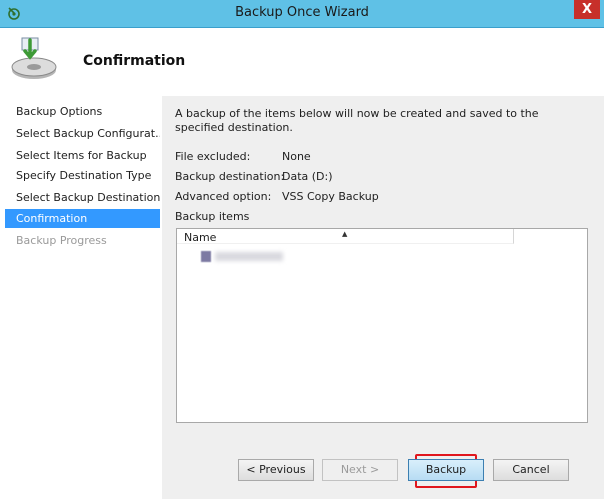 This screenshot has height=499, width=604. Describe the element at coordinates (307, 176) in the screenshot. I see `backup-destination-value: Data (D:)` at that location.